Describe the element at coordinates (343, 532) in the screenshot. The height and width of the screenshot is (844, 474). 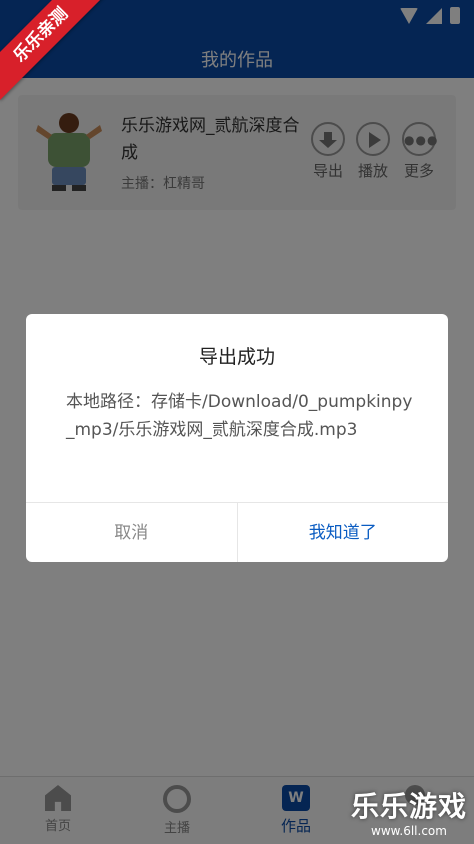
I see `ok-button: 我知道了` at that location.